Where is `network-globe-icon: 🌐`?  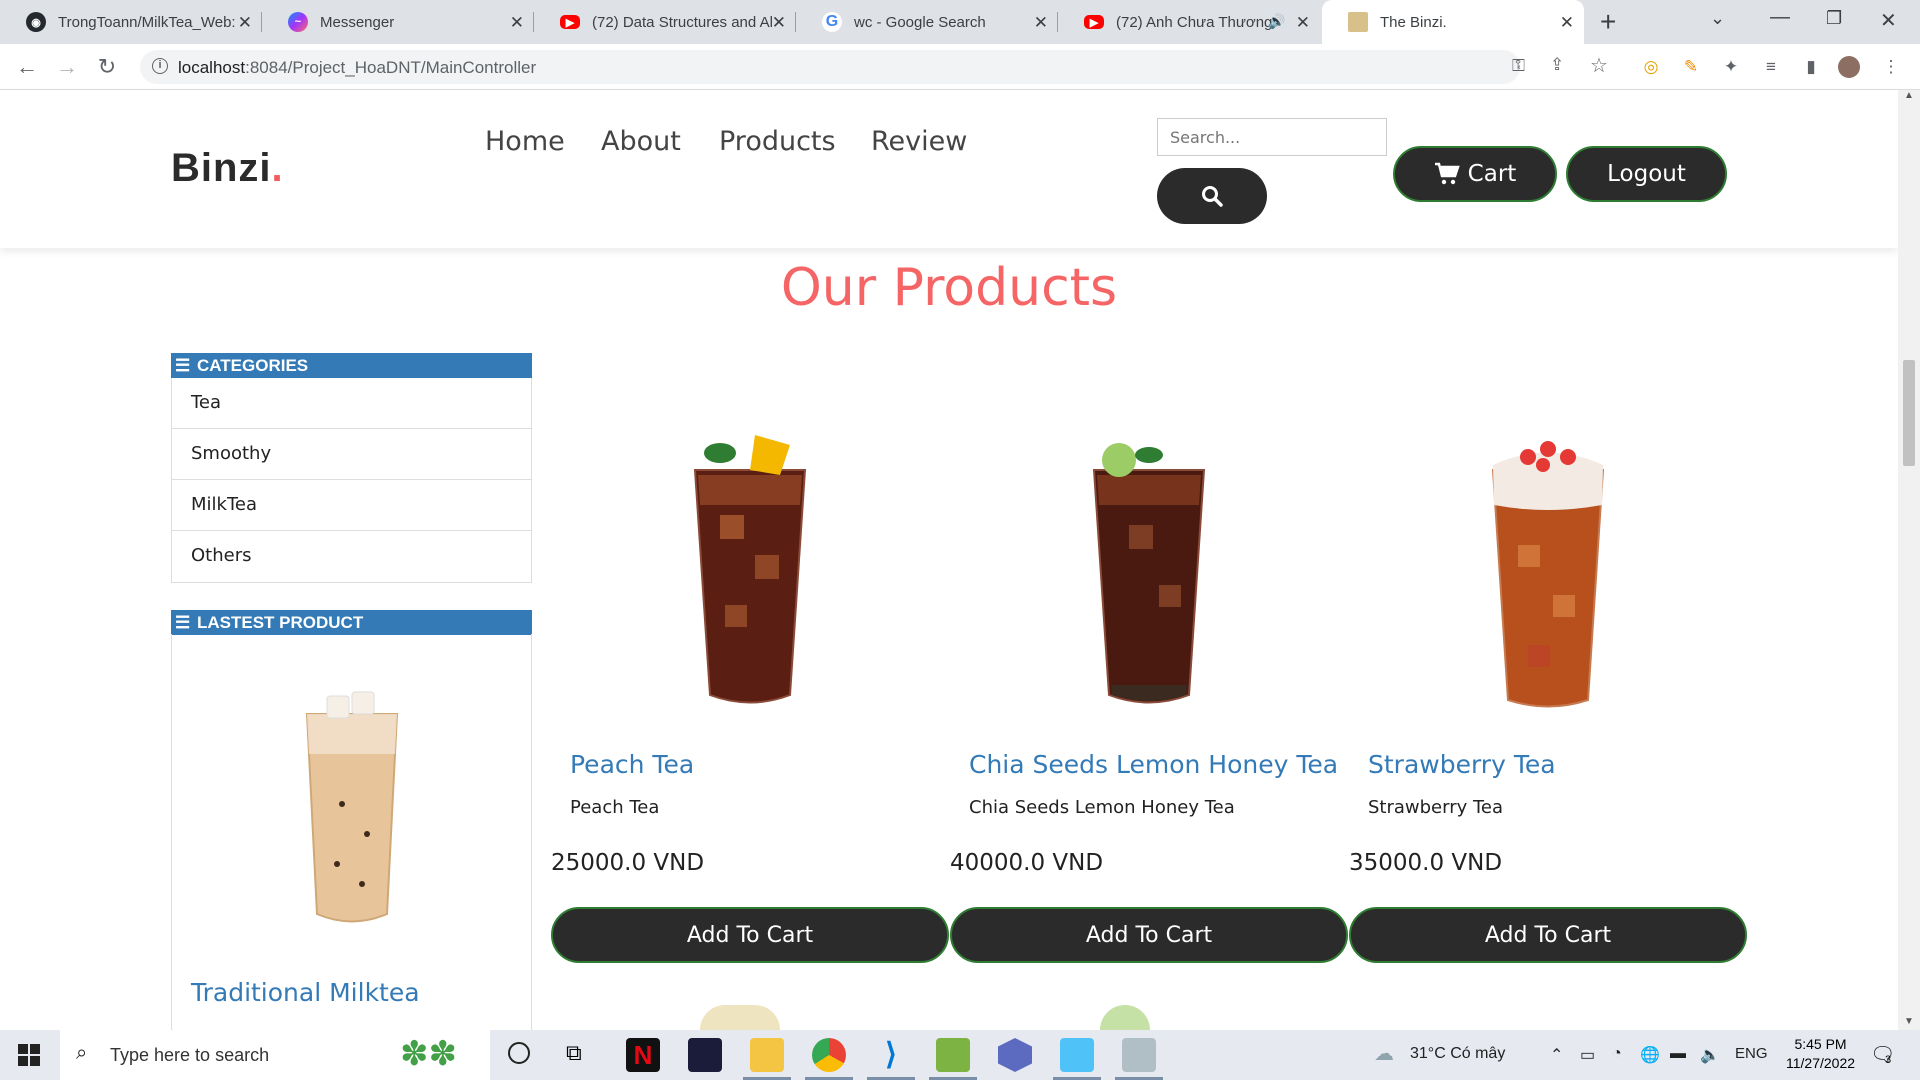 network-globe-icon: 🌐 is located at coordinates (1650, 1055).